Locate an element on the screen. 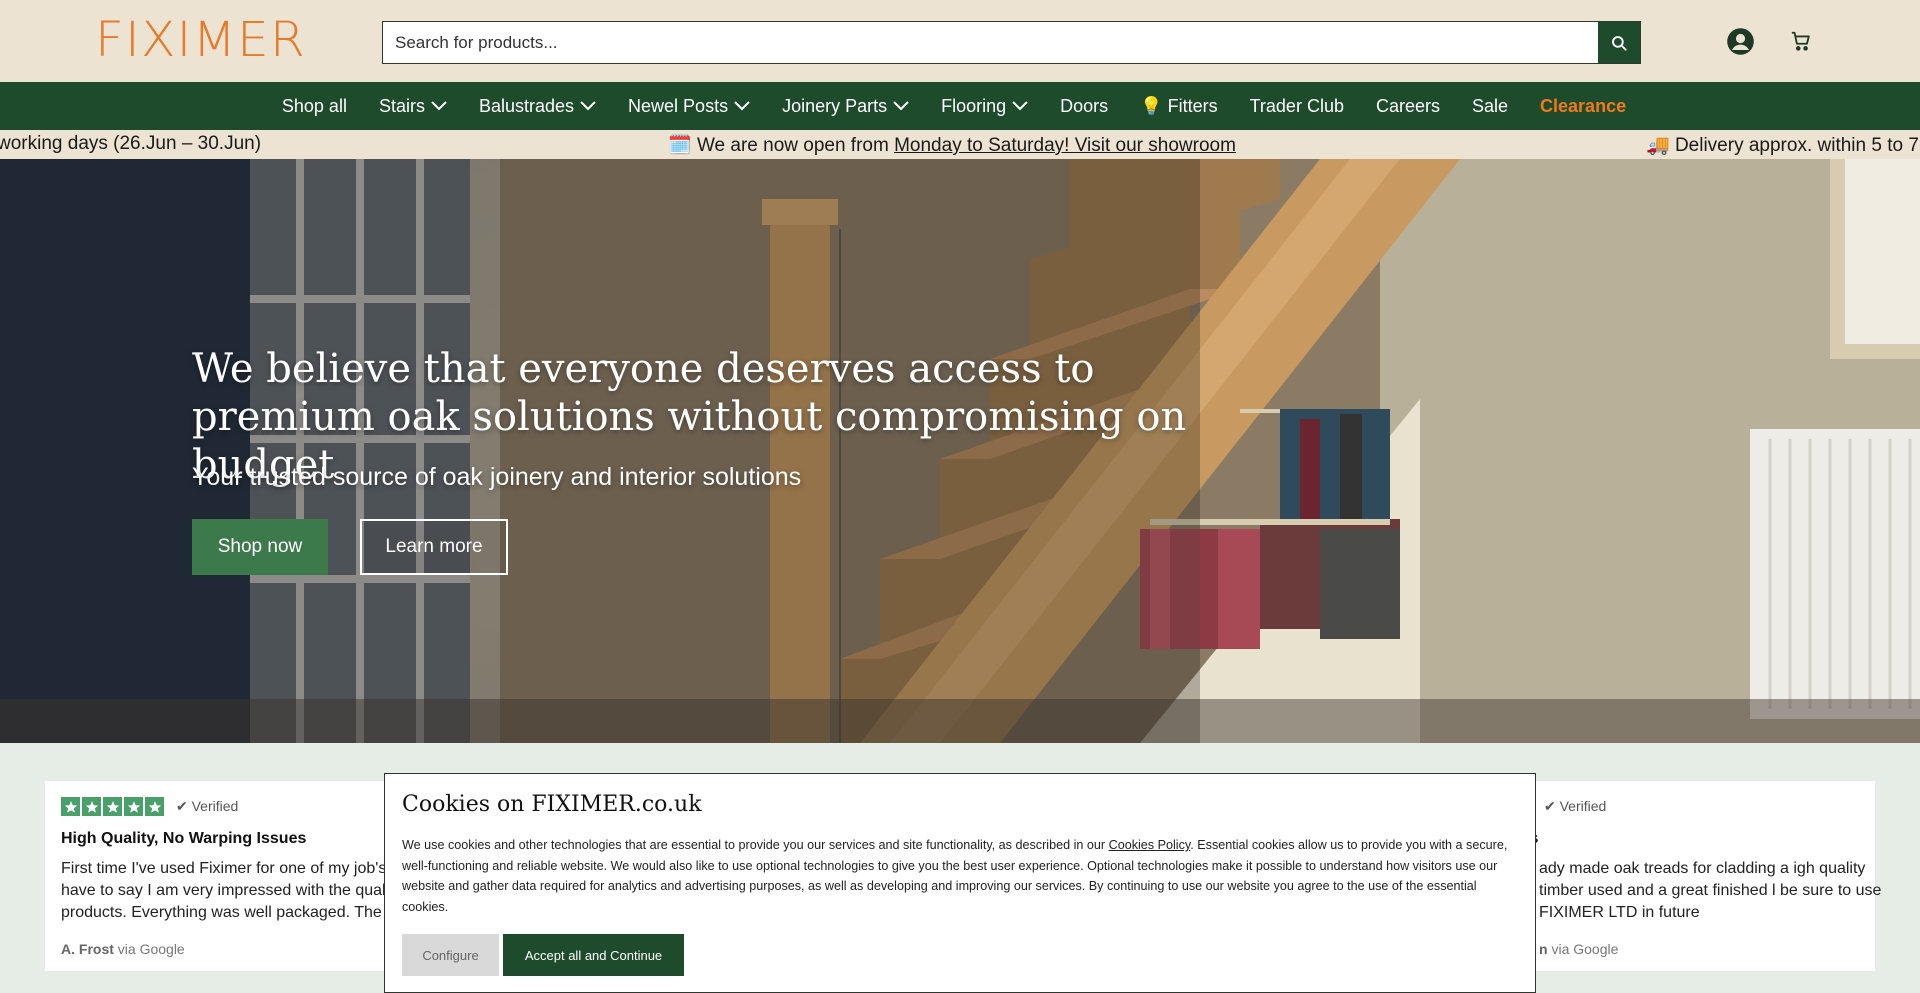  account-button is located at coordinates (1740, 41).